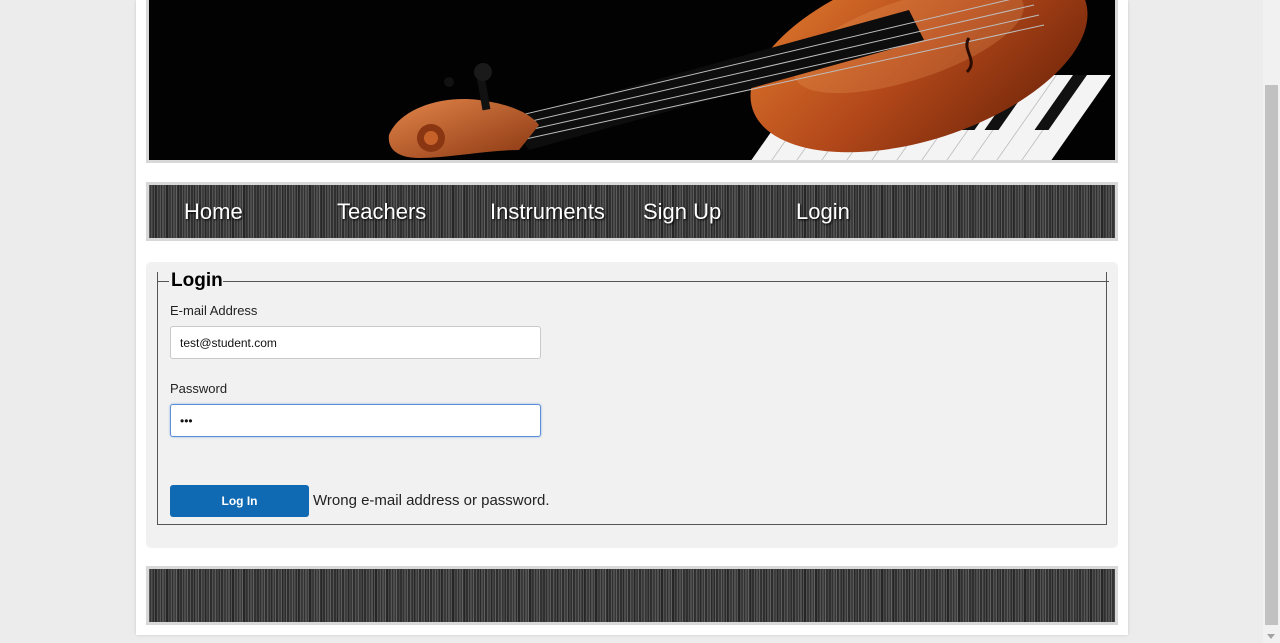  Describe the element at coordinates (547, 211) in the screenshot. I see `nav-item-instruments: Instruments` at that location.